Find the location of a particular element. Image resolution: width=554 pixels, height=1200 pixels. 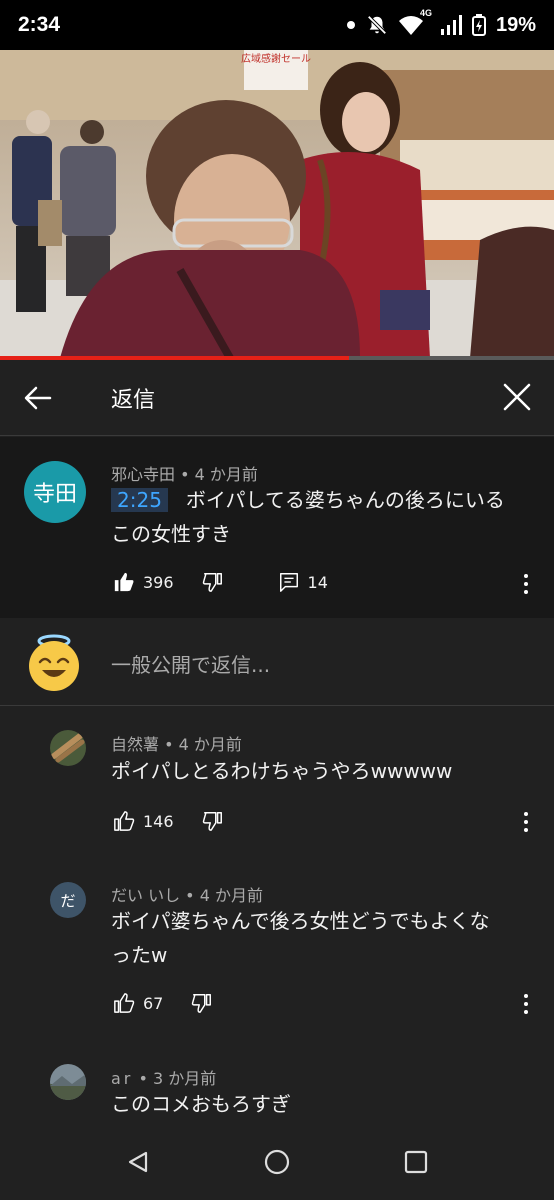

comment-actions: 396 14 is located at coordinates (220, 582).